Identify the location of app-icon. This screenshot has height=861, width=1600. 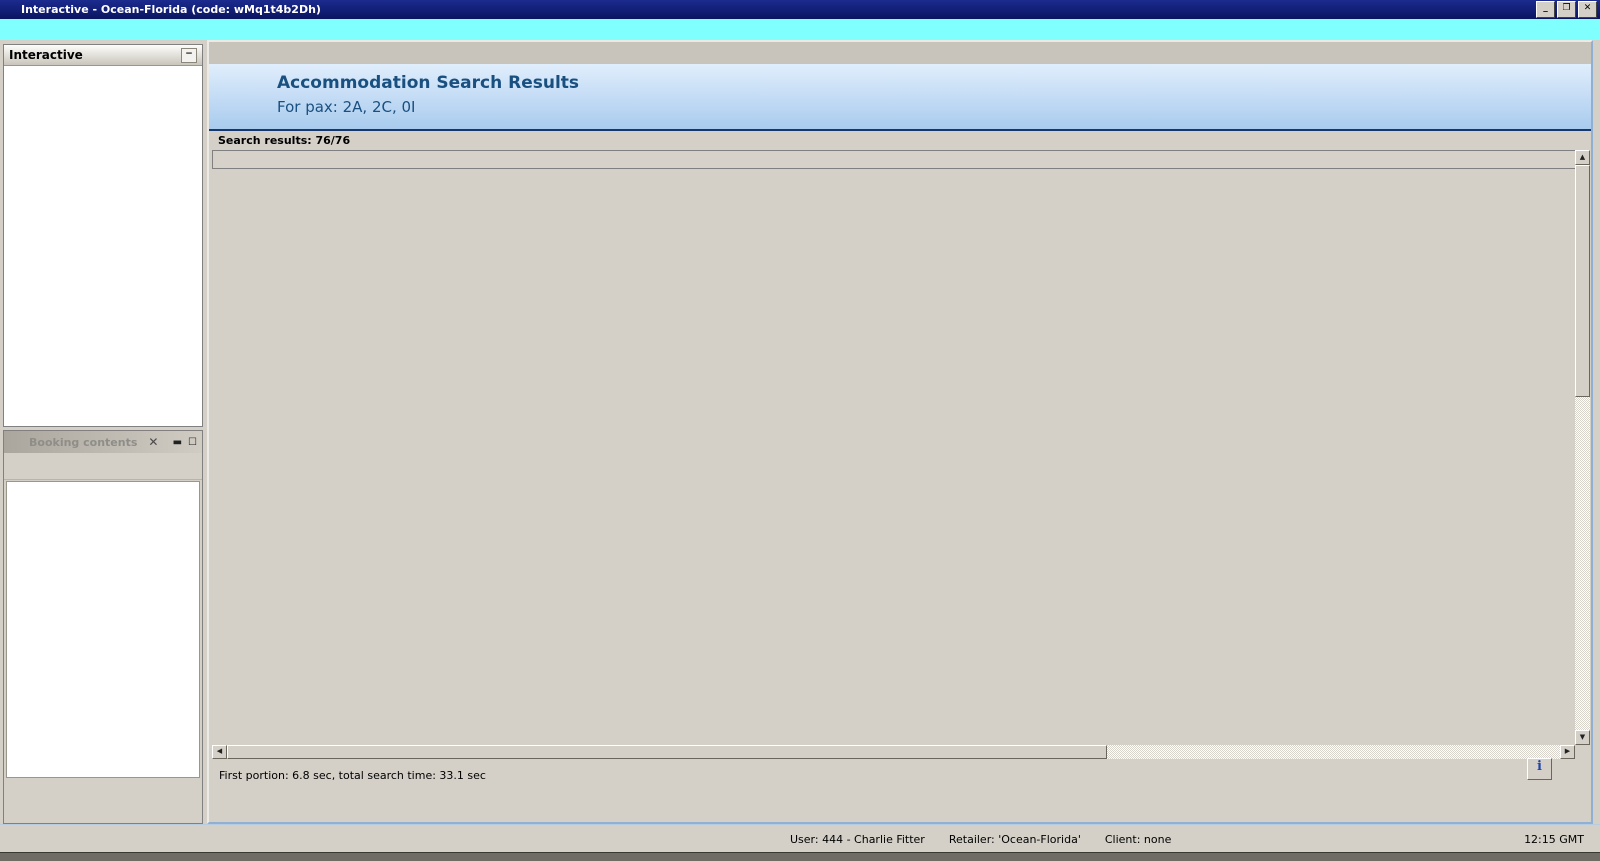
(10, 10).